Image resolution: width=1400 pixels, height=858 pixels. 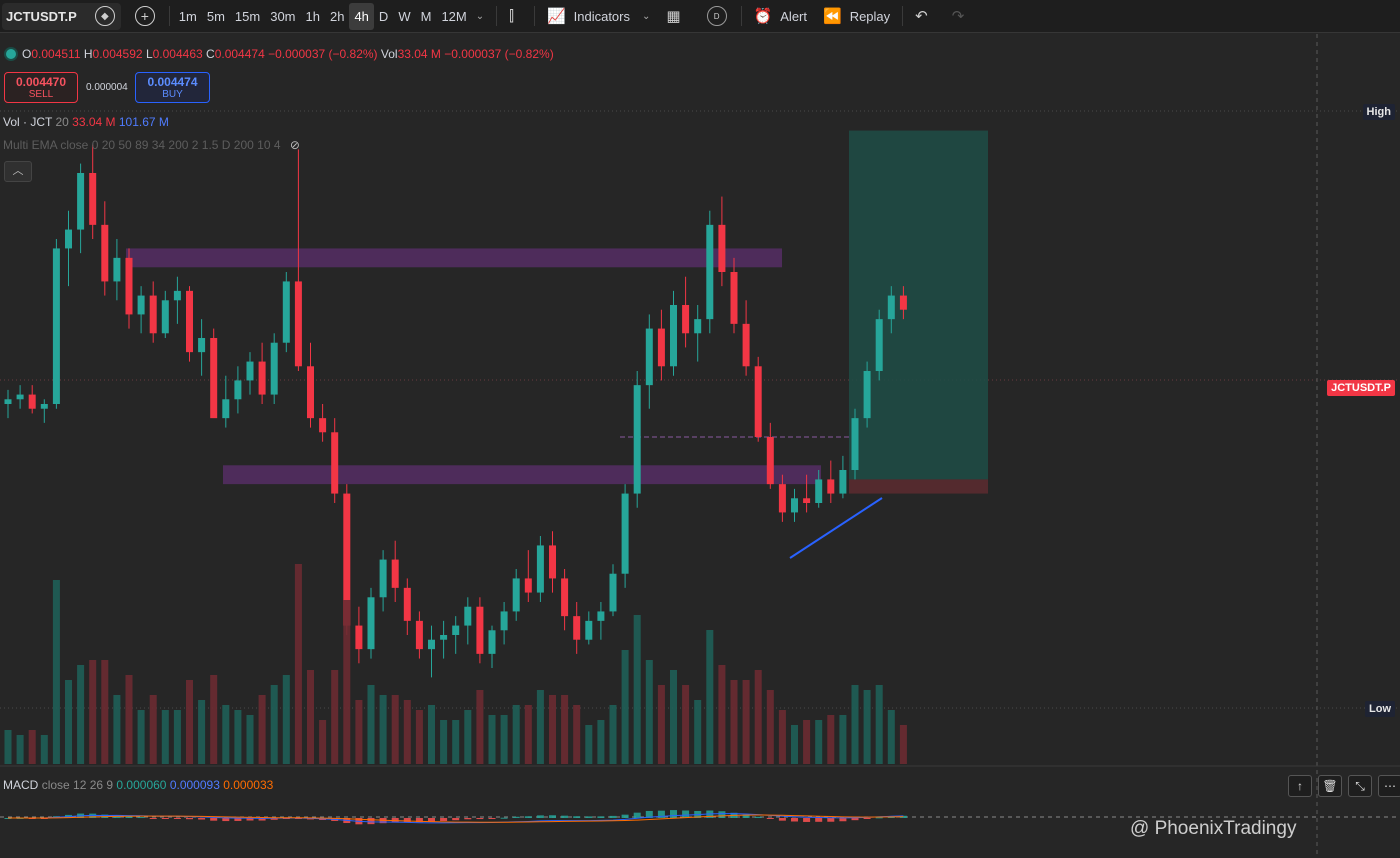 I want to click on collapse-pane-icon: ⤡, so click(x=1360, y=786).